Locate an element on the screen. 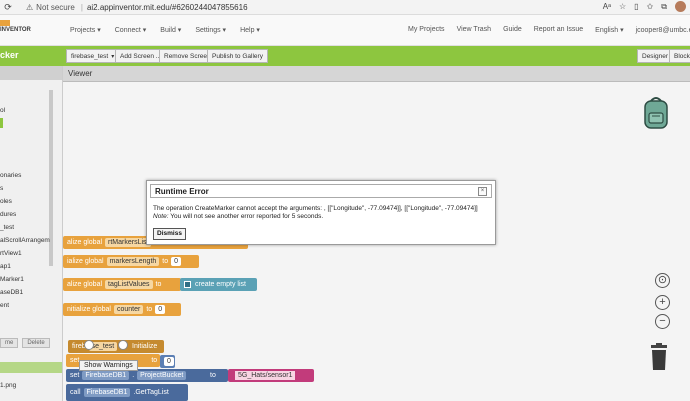 The width and height of the screenshot is (690, 401). to-label: to is located at coordinates (217, 375).